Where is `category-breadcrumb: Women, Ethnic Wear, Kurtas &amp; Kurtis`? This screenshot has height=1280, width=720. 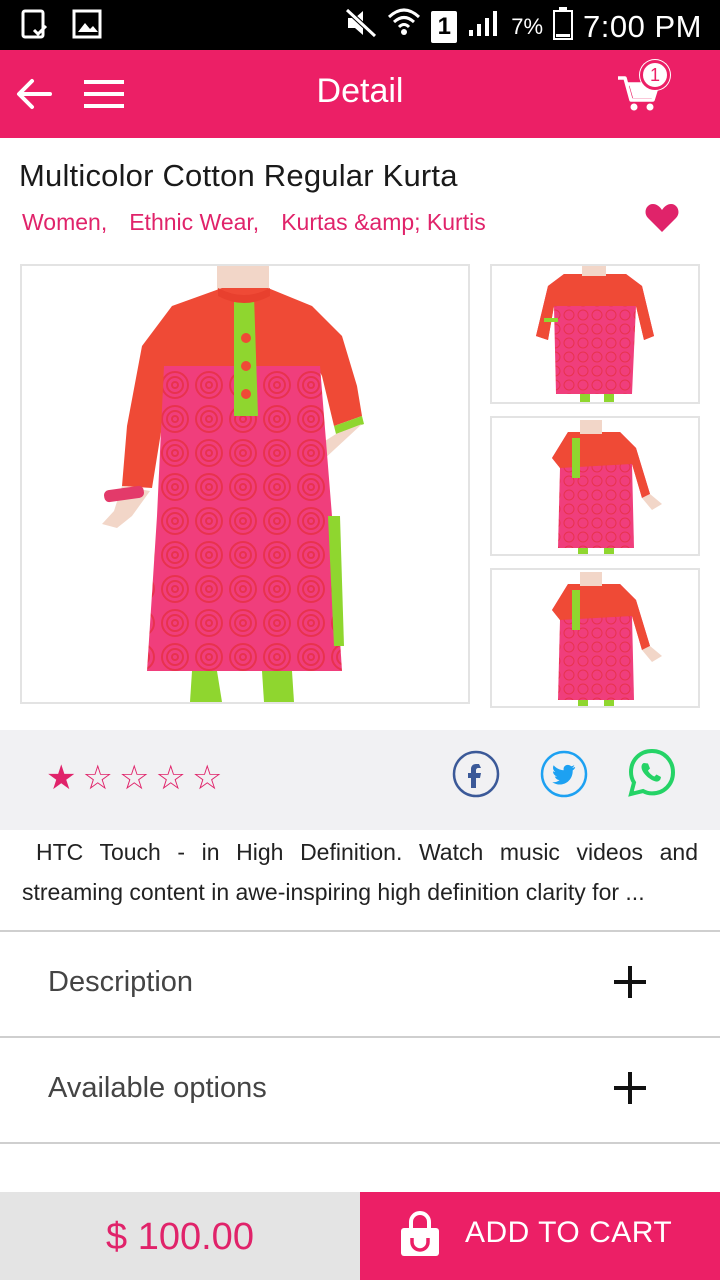 category-breadcrumb: Women, Ethnic Wear, Kurtas &amp; Kurtis is located at coordinates (254, 222).